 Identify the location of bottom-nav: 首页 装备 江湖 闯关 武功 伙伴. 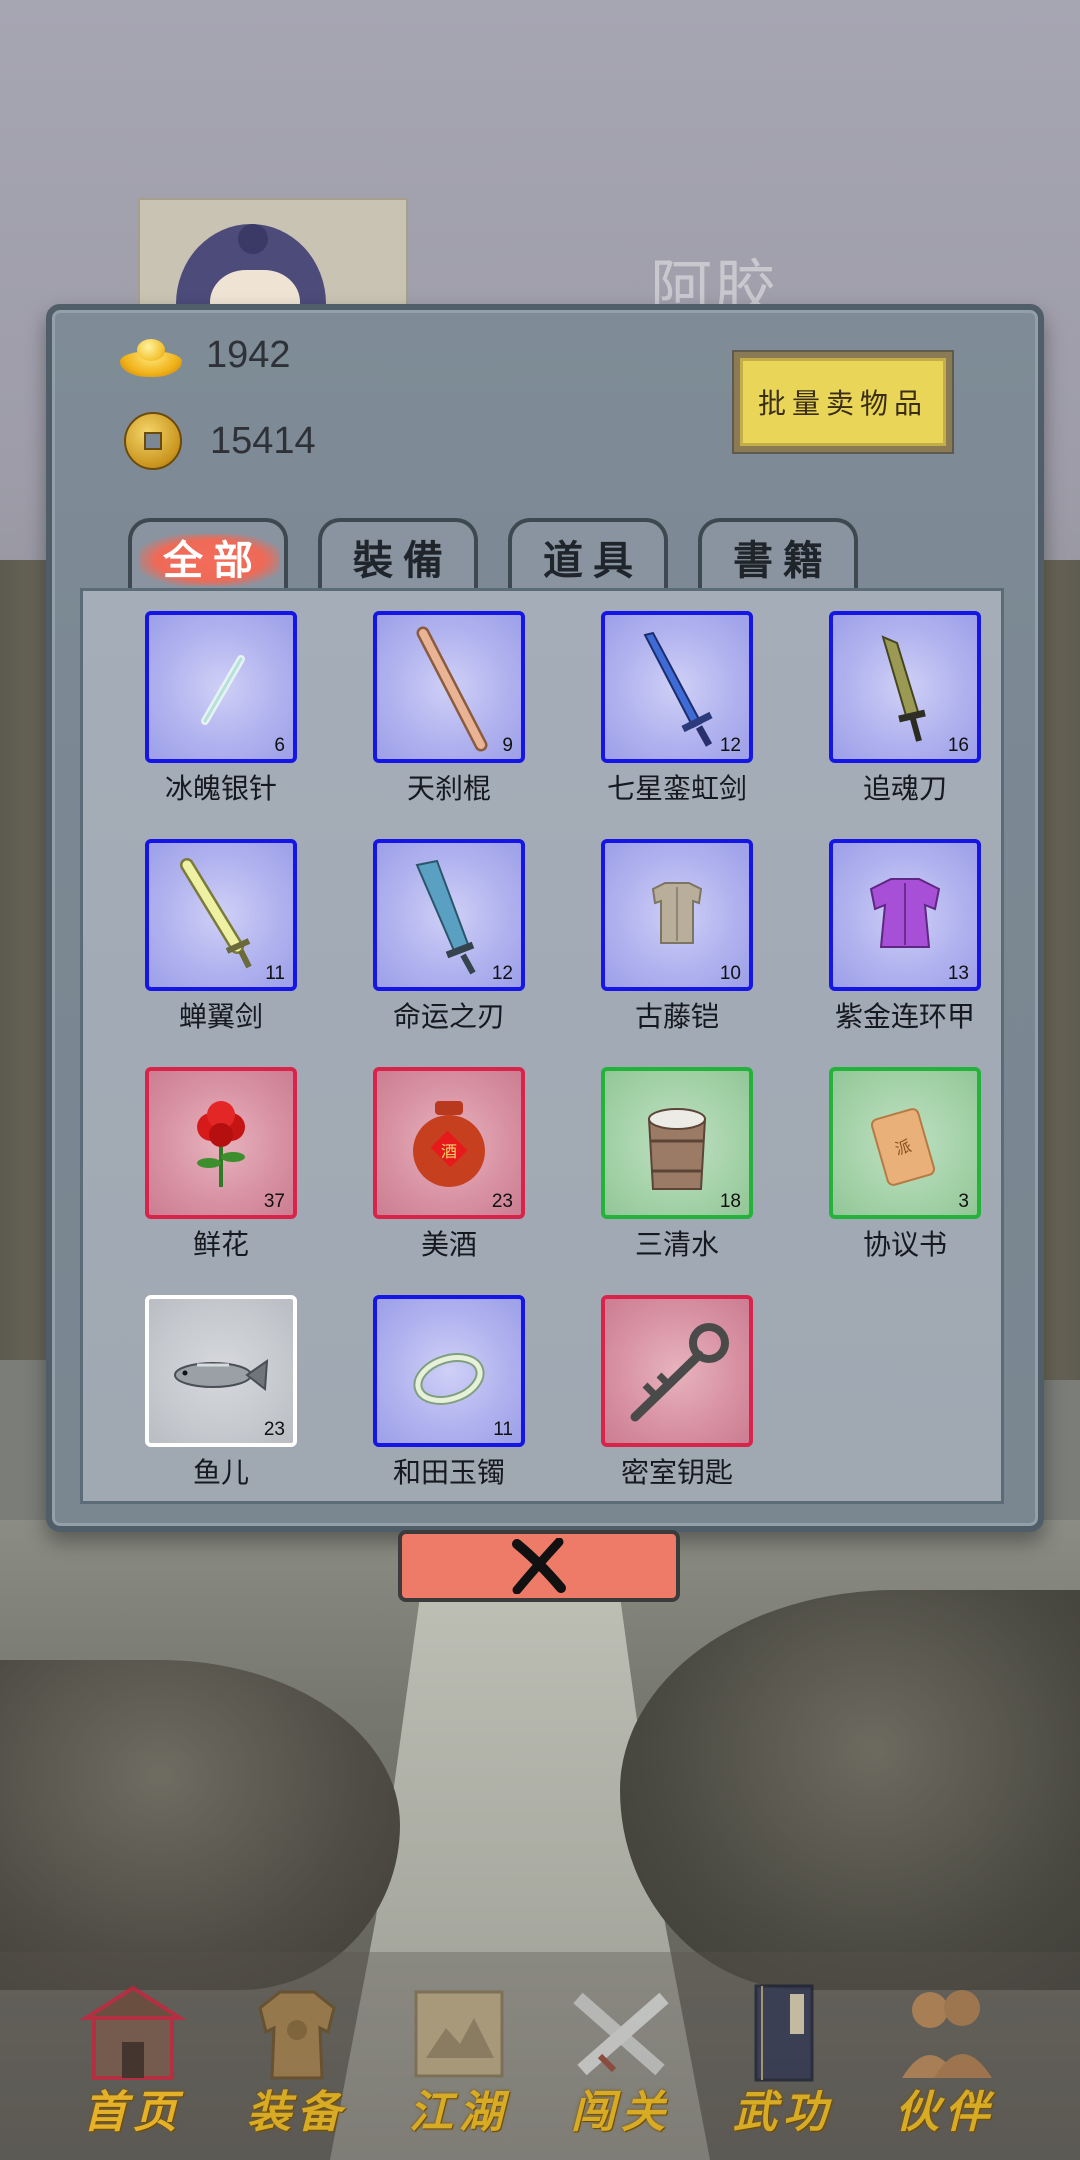
(540, 2056).